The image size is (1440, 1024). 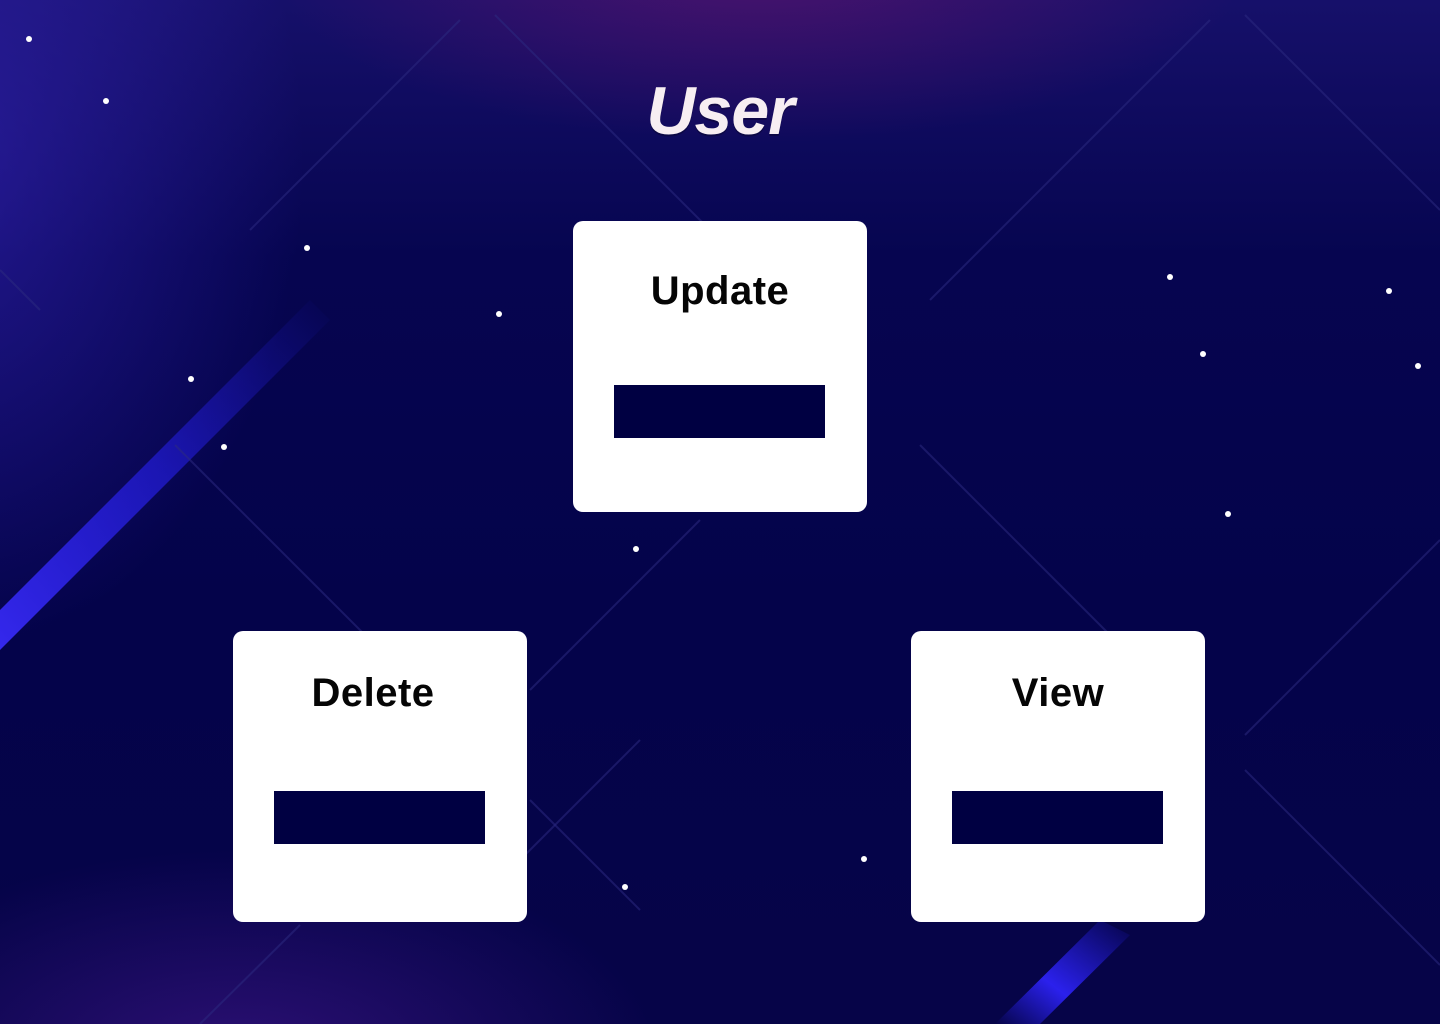 What do you see at coordinates (720, 291) in the screenshot?
I see `update-card-label: Update` at bounding box center [720, 291].